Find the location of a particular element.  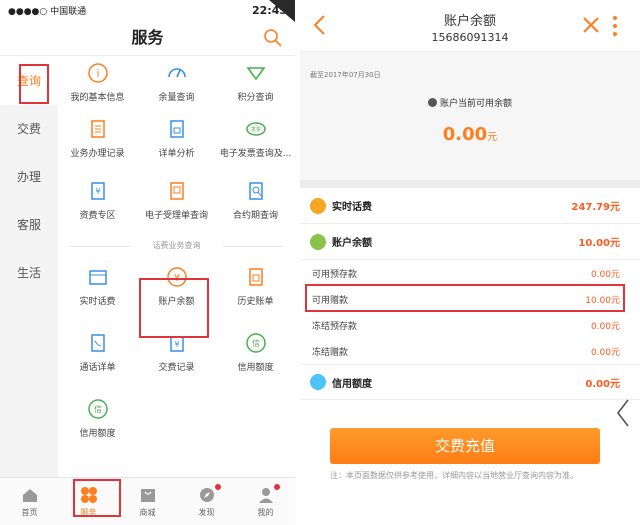

row-value: 10.00元 is located at coordinates (599, 243).